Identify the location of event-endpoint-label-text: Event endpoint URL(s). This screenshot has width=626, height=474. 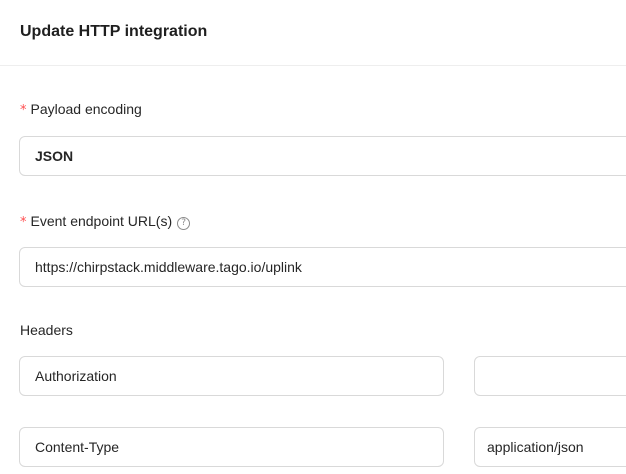
(101, 221).